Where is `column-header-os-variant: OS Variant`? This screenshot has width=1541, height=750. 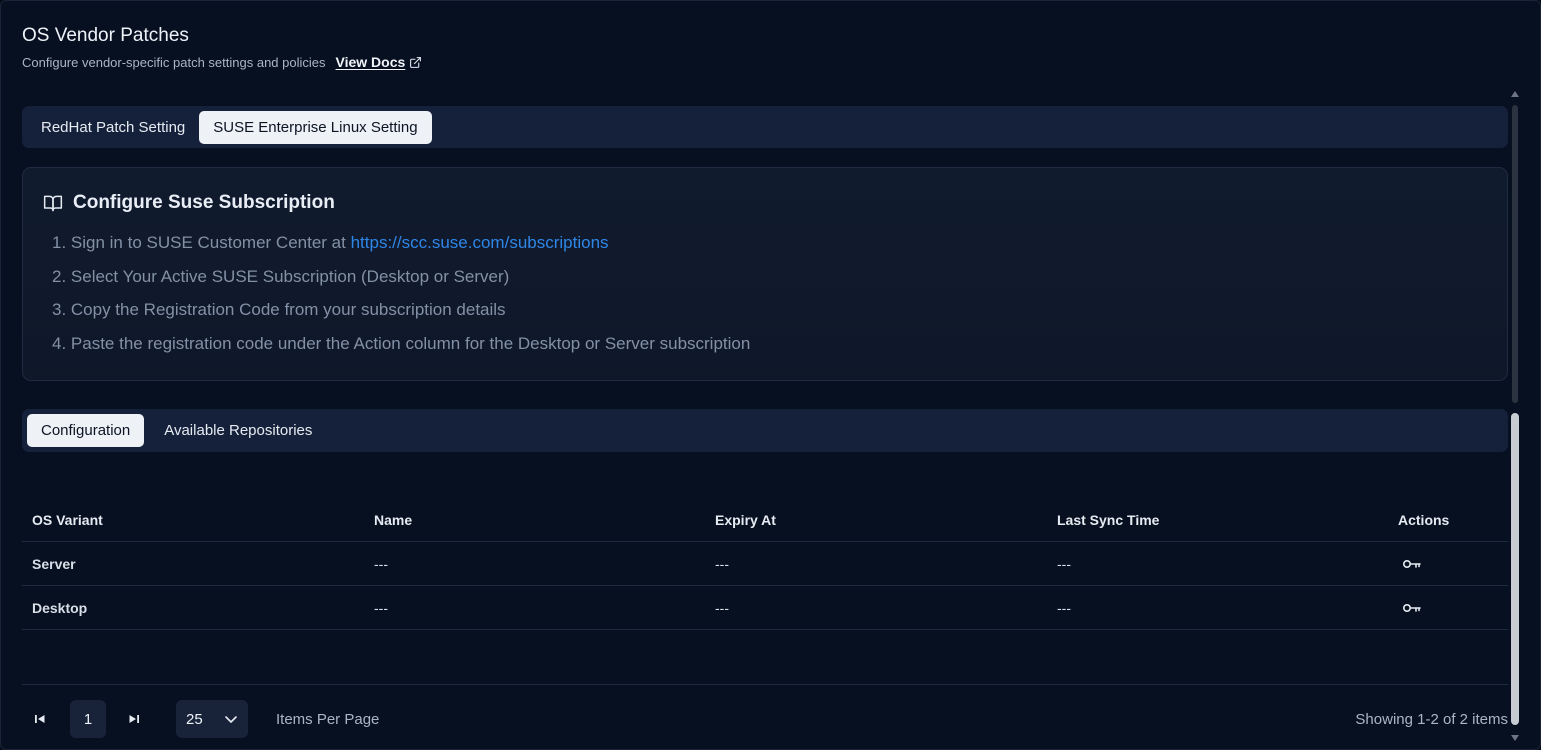
column-header-os-variant: OS Variant is located at coordinates (203, 520).